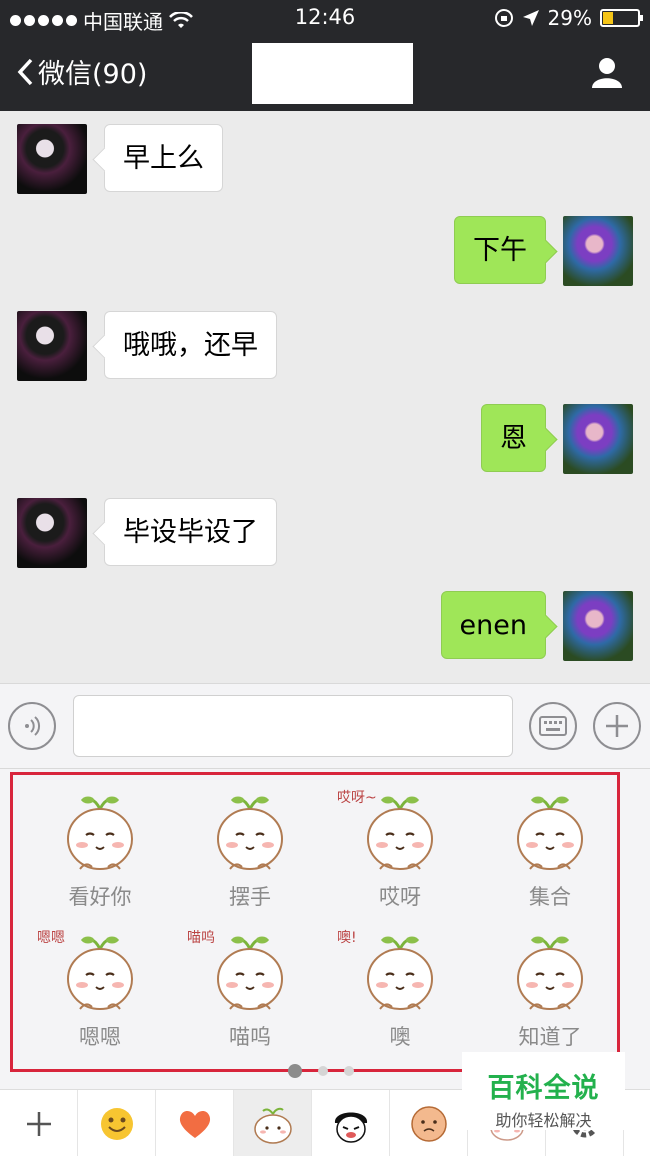 The height and width of the screenshot is (1156, 650). Describe the element at coordinates (25, 71) in the screenshot. I see `chevron-left-icon` at that location.